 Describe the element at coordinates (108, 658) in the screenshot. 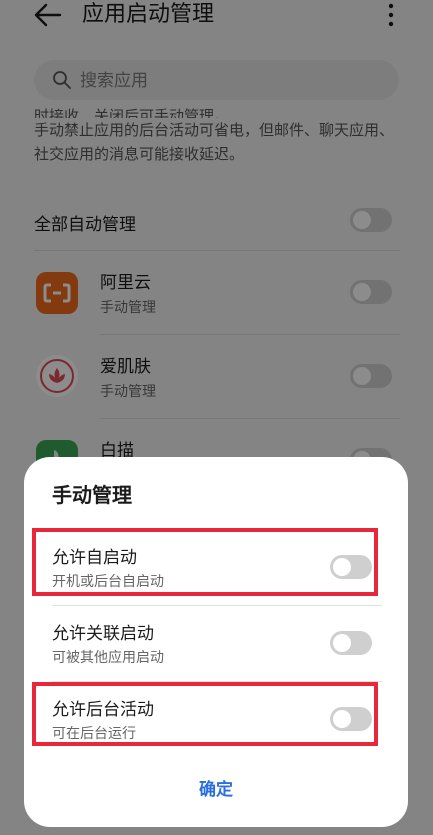

I see `option-description: 可被其他应用启动` at that location.